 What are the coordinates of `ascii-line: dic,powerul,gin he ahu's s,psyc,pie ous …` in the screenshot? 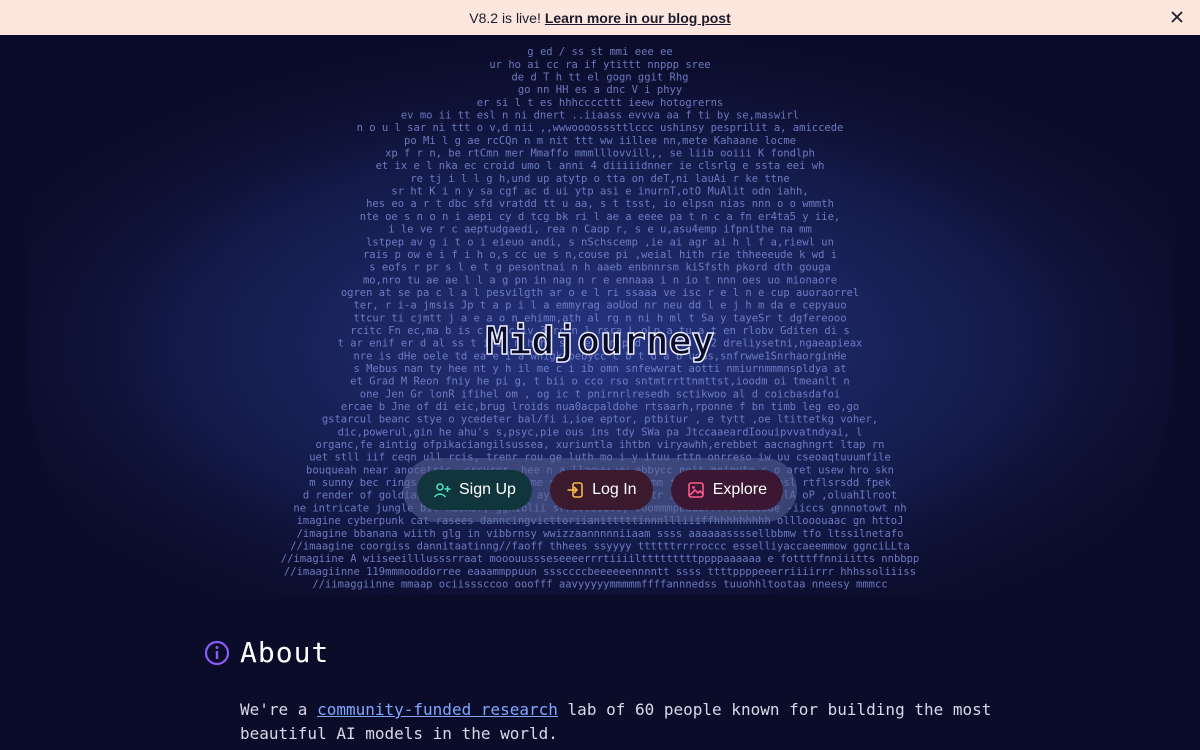 It's located at (600, 432).